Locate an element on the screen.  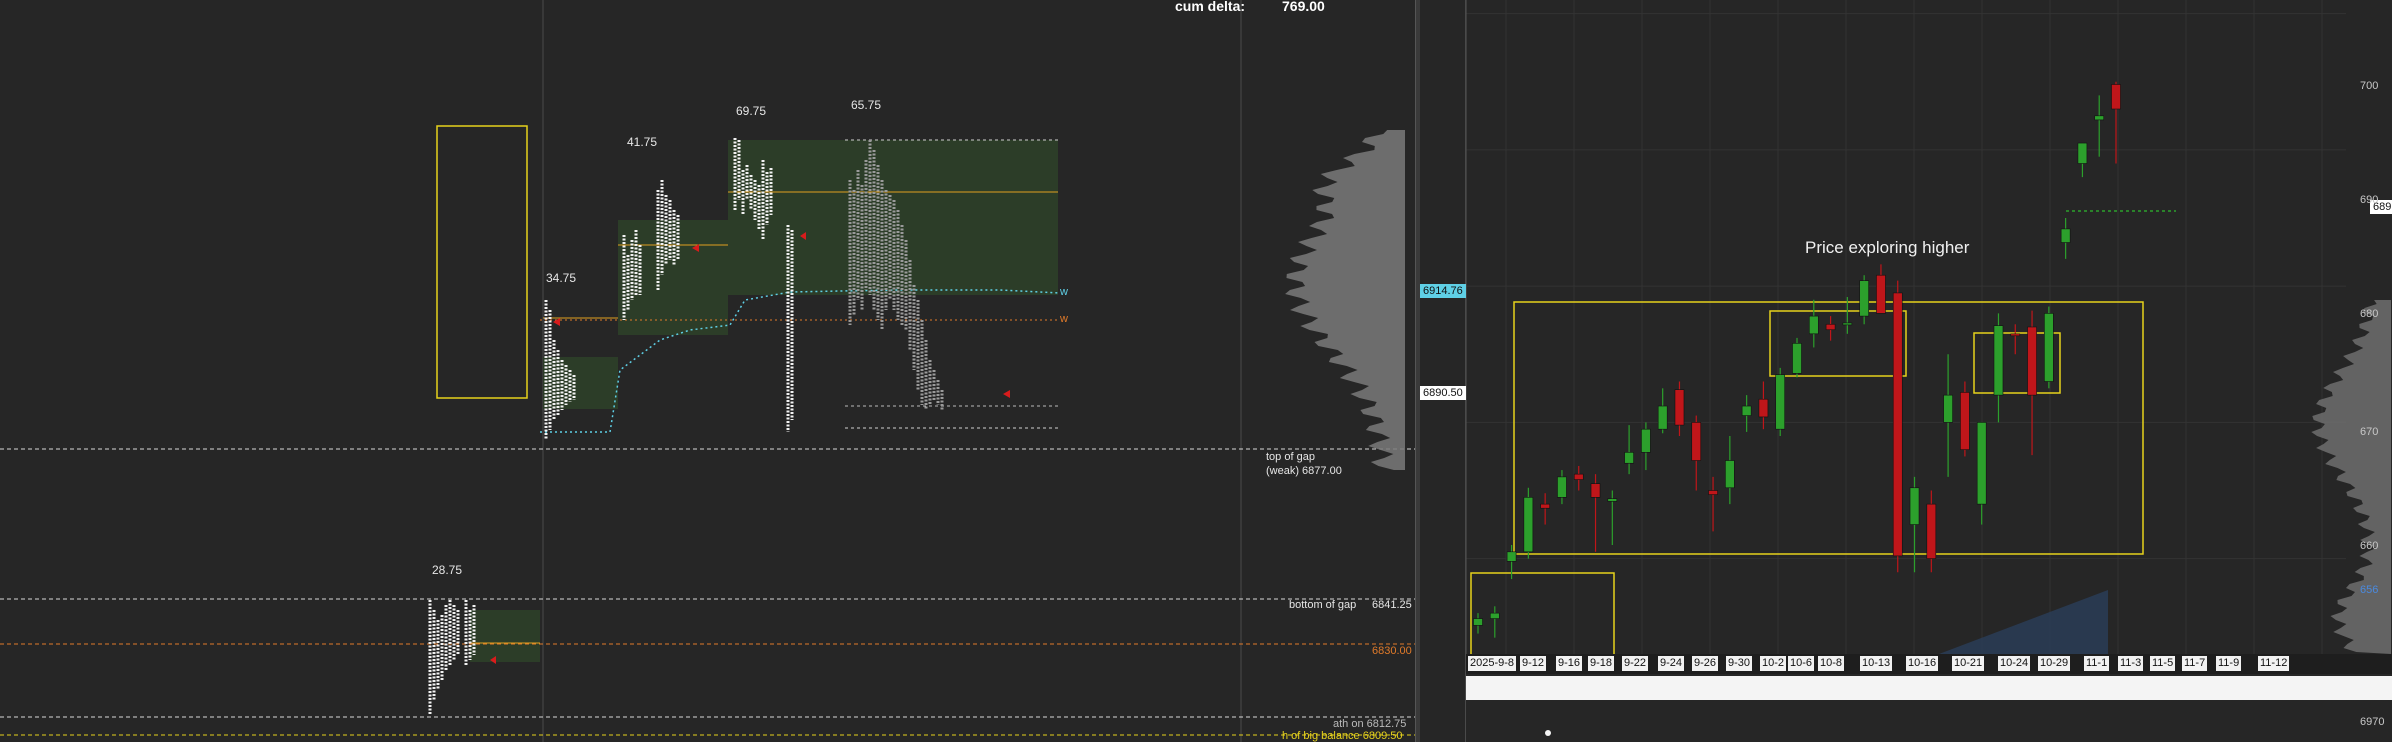
y-tick: 680 is located at coordinates (2369, 314).